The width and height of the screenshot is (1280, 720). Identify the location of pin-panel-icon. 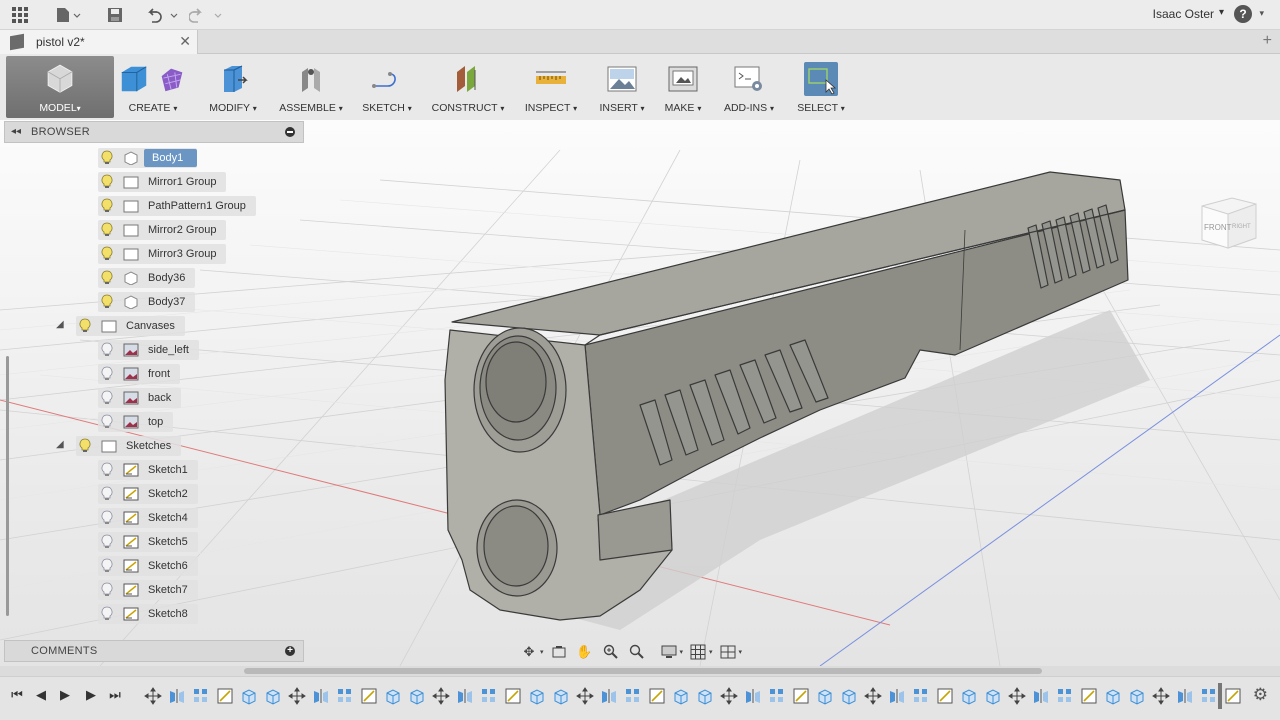
(290, 132).